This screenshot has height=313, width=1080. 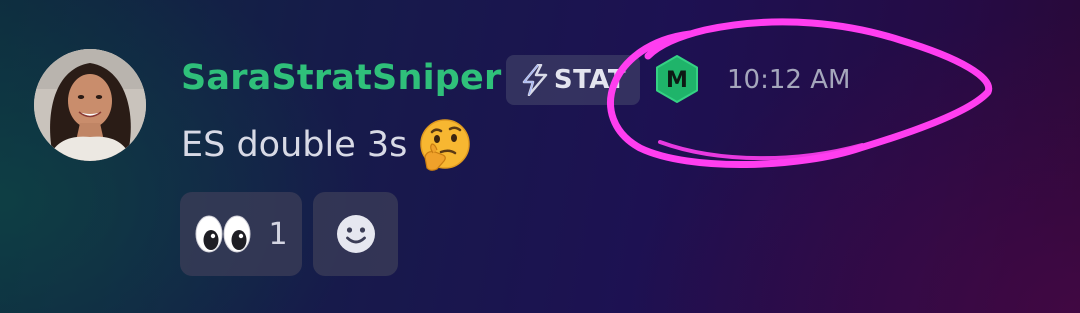 I want to click on profile-photo, so click(x=90, y=105).